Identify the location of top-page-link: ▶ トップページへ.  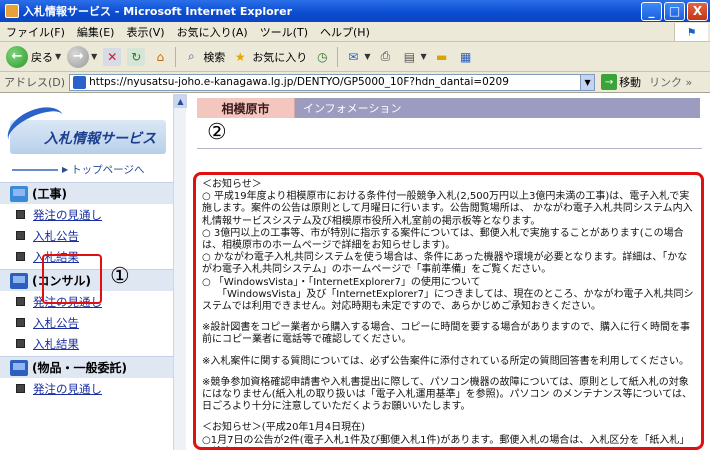
(78, 169).